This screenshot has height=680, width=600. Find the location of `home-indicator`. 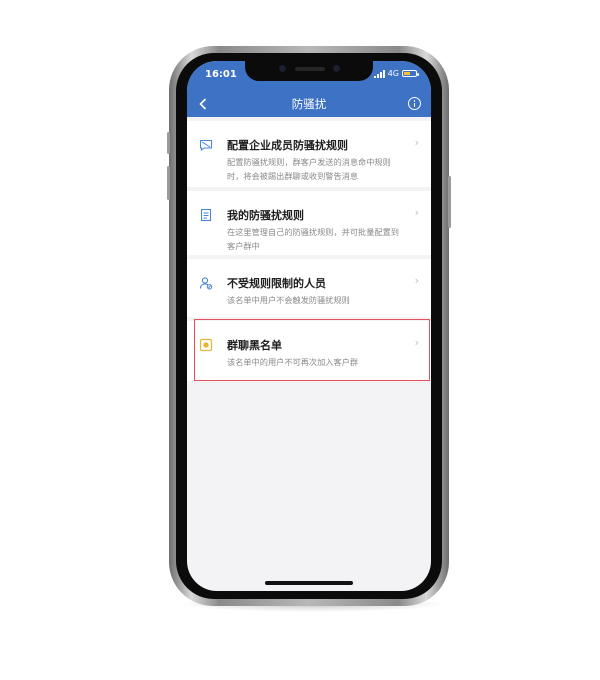

home-indicator is located at coordinates (309, 583).